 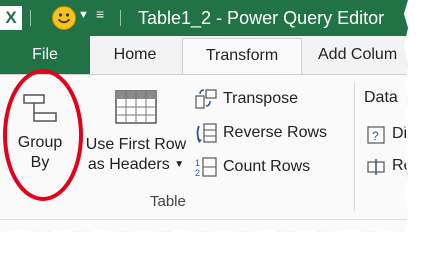 What do you see at coordinates (260, 98) in the screenshot?
I see `transpose-label: Transpose` at bounding box center [260, 98].